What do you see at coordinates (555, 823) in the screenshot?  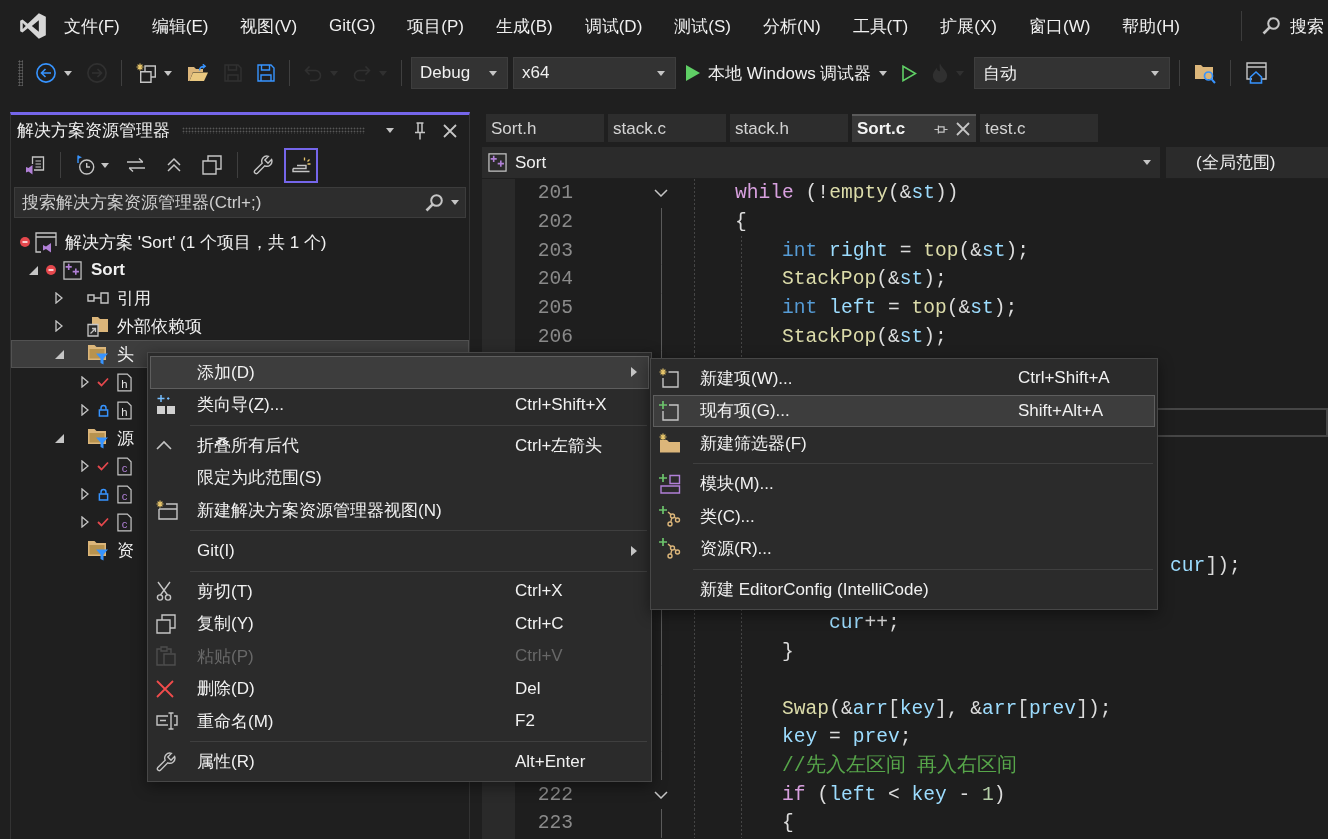 I see `line-number: 223` at bounding box center [555, 823].